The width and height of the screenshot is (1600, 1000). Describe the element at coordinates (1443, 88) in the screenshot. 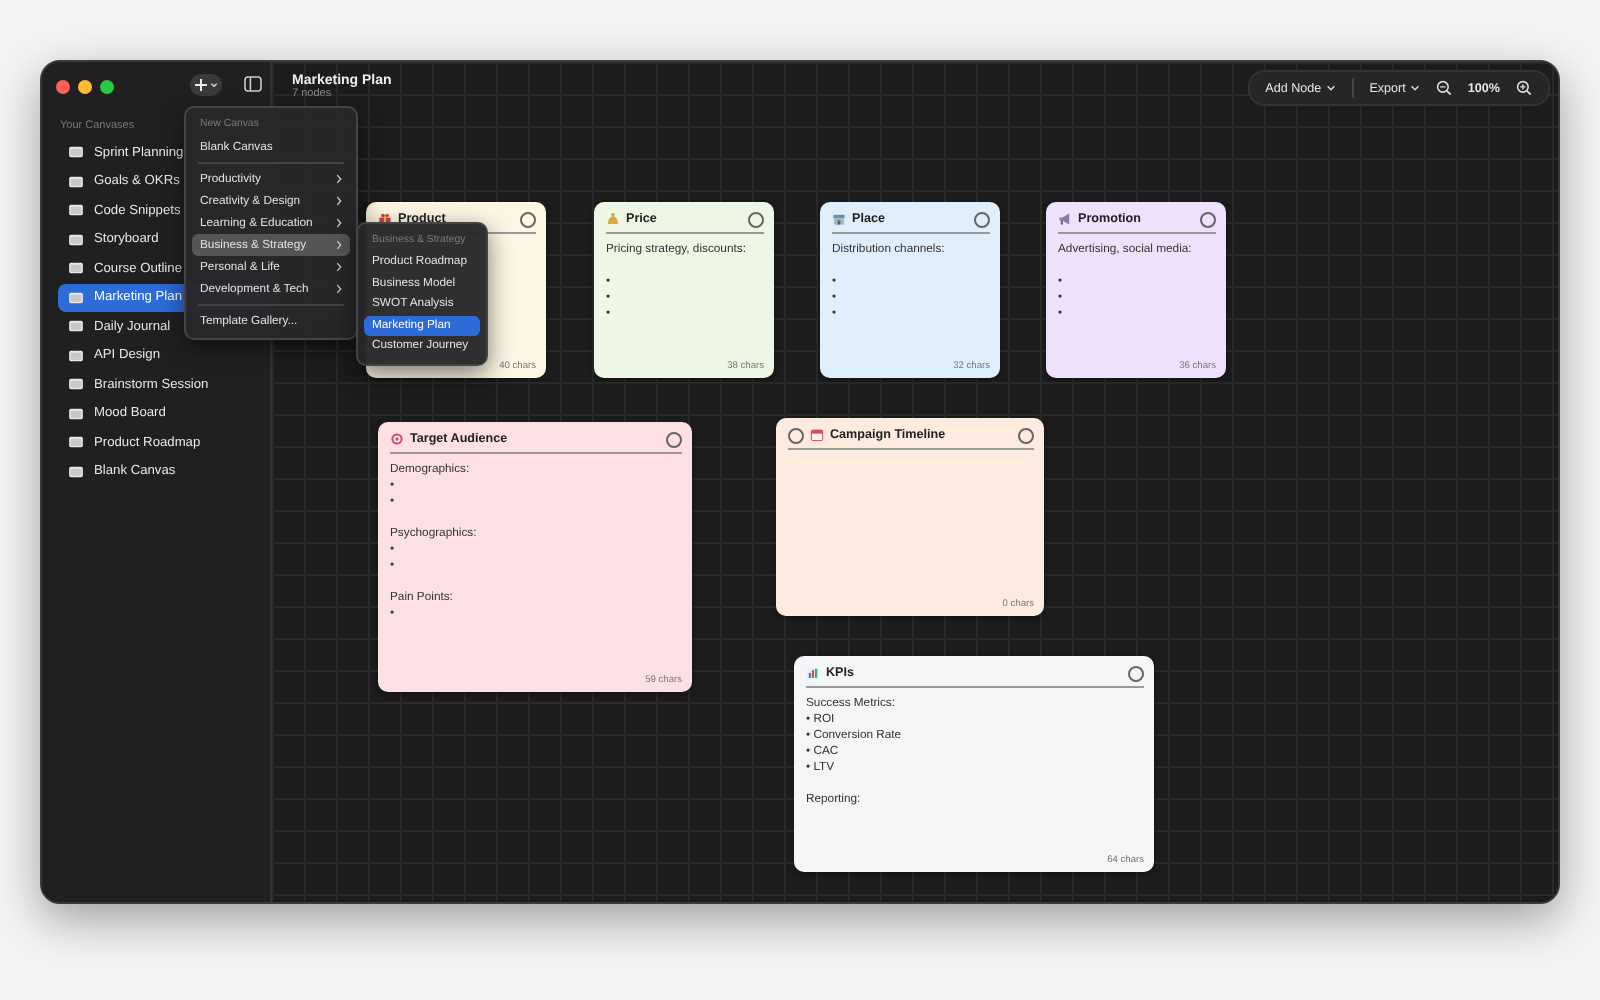

I see `zoom-out-icon` at that location.